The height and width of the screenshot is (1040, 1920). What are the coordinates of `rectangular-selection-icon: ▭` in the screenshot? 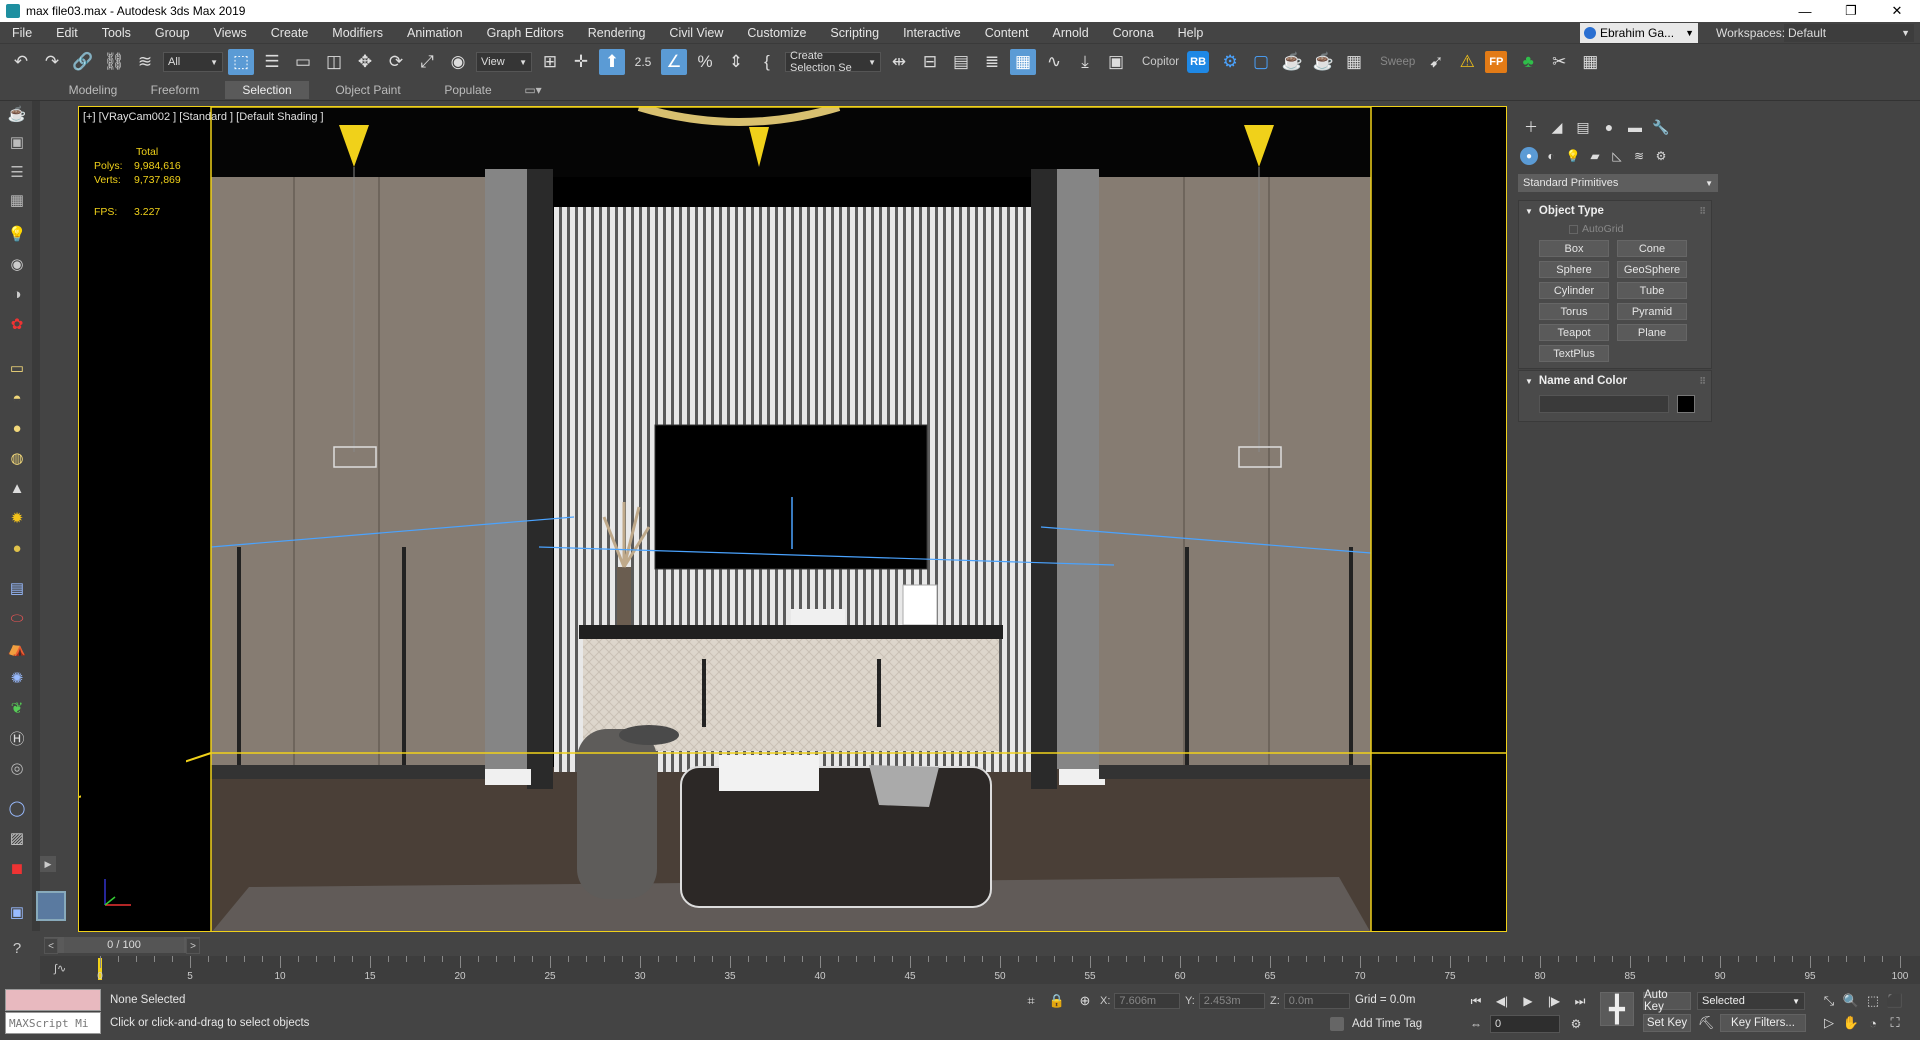 It's located at (303, 62).